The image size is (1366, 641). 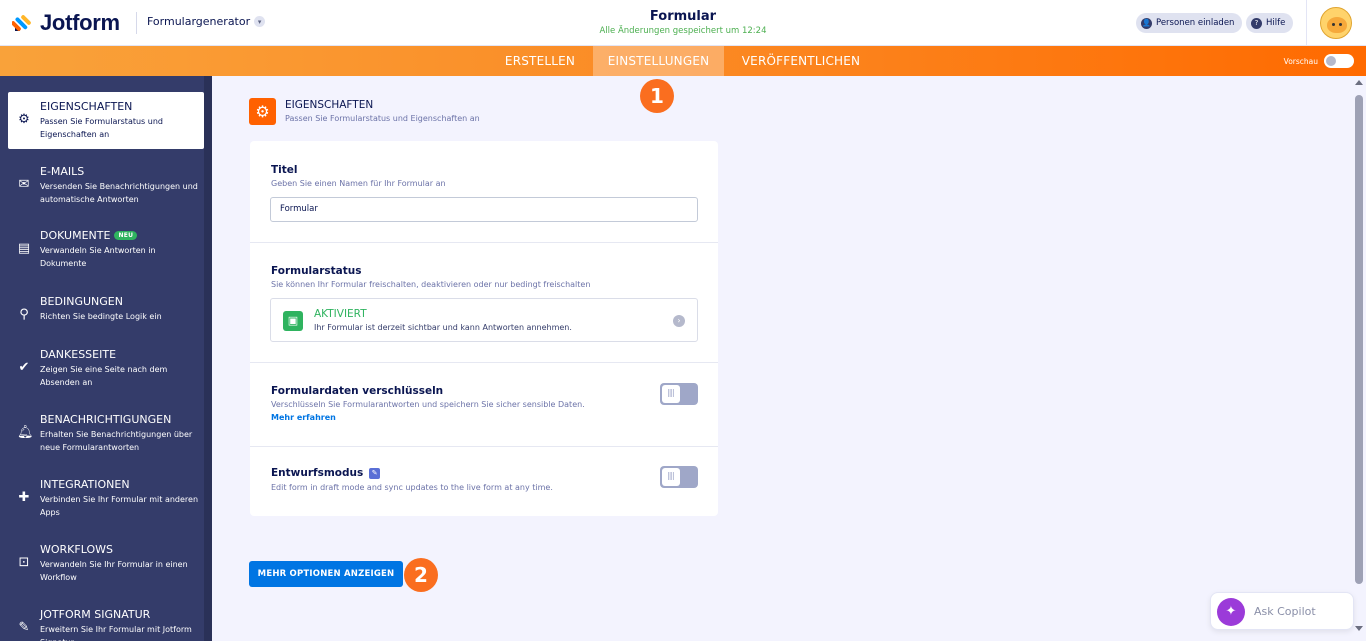 What do you see at coordinates (85, 484) in the screenshot?
I see `sidebar-item-title: INTEGRATIONEN` at bounding box center [85, 484].